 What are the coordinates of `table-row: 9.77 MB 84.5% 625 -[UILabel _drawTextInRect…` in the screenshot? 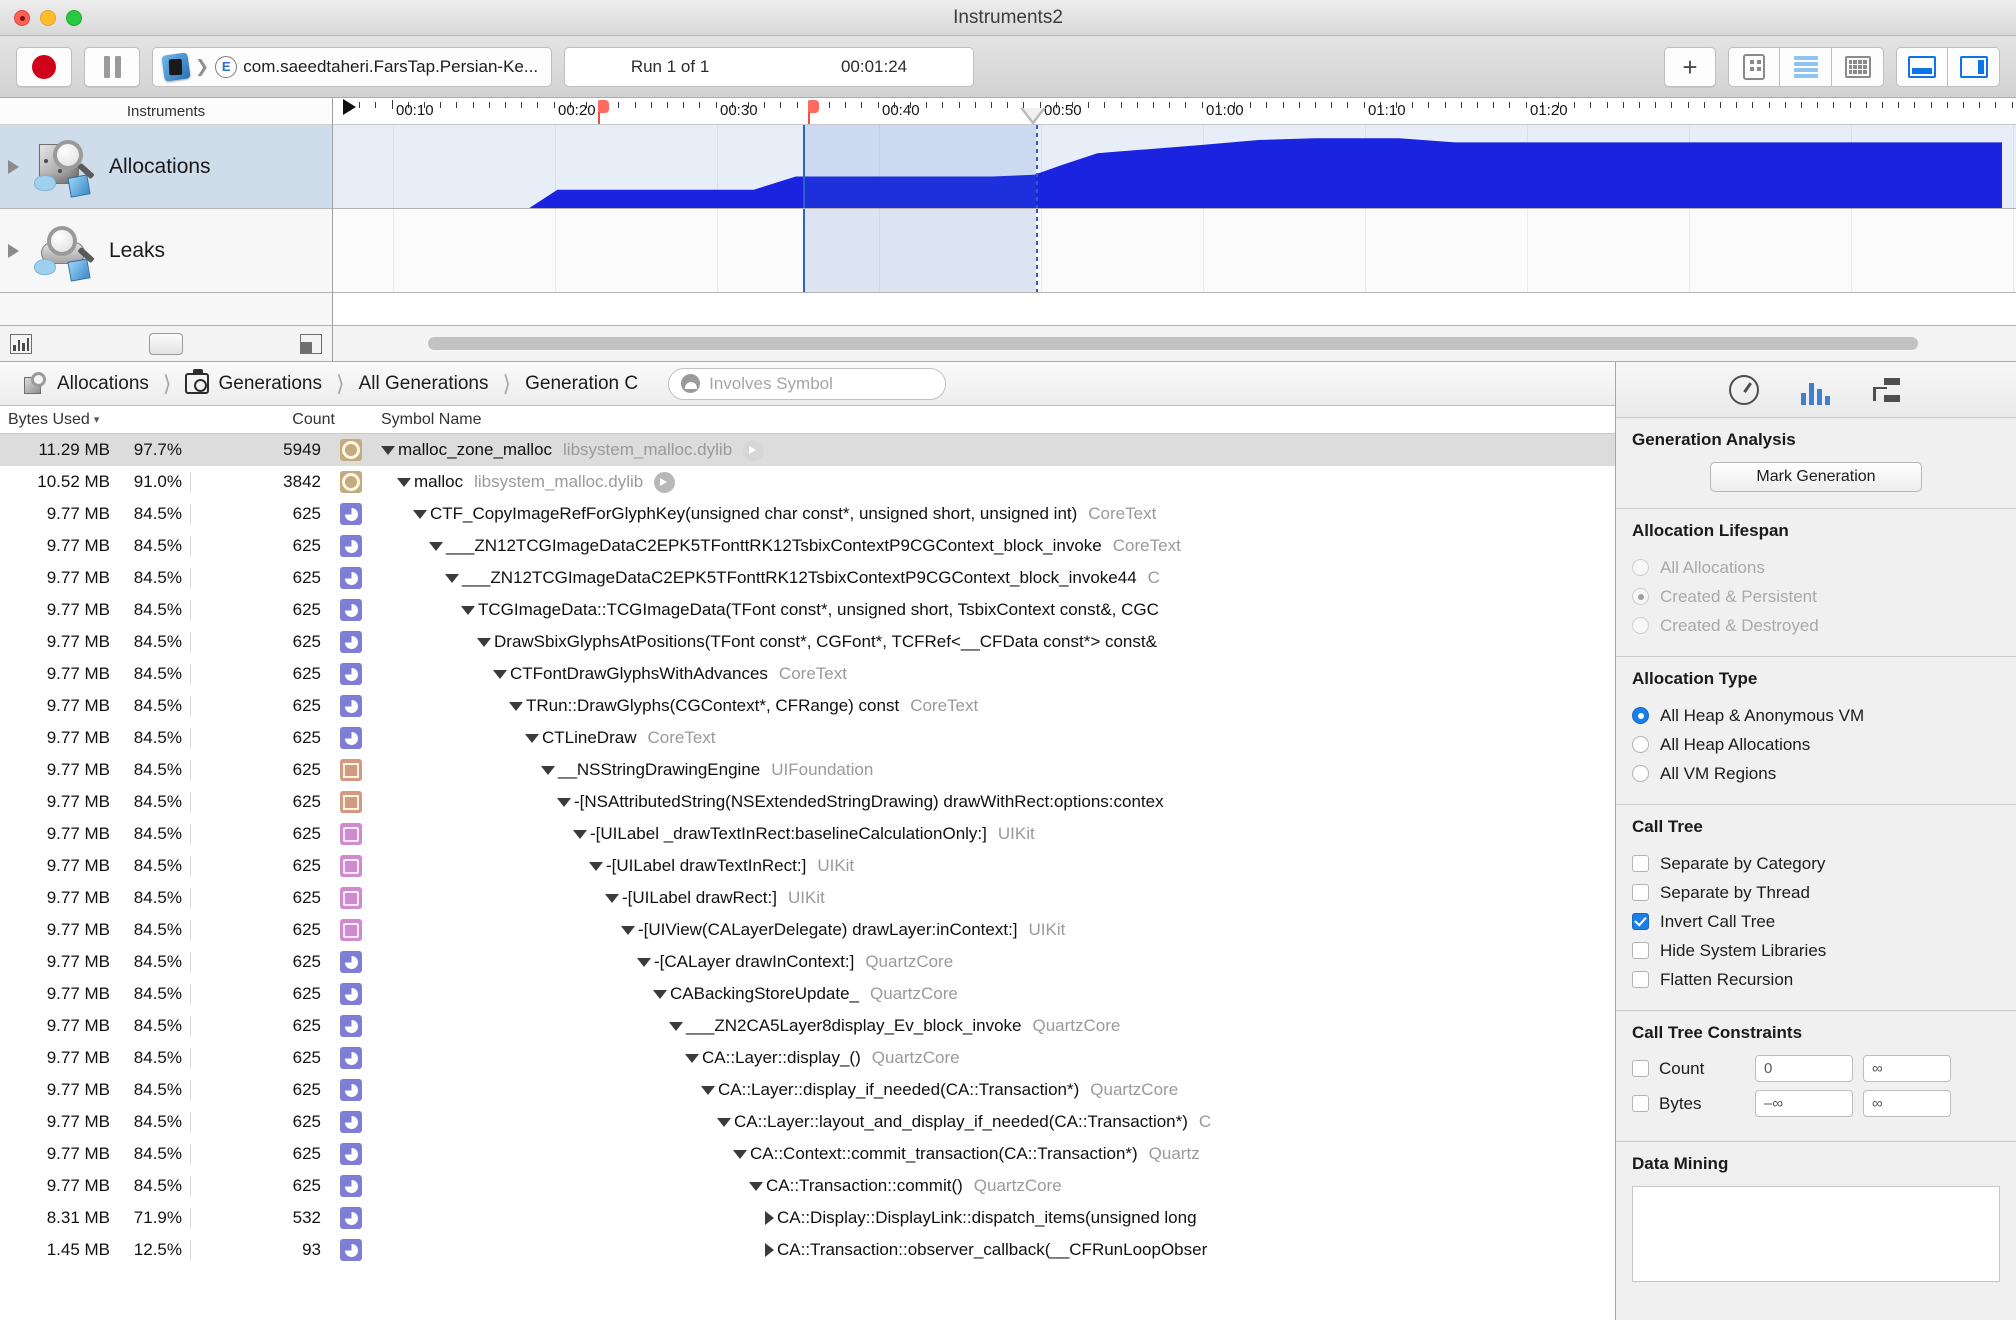 It's located at (807, 834).